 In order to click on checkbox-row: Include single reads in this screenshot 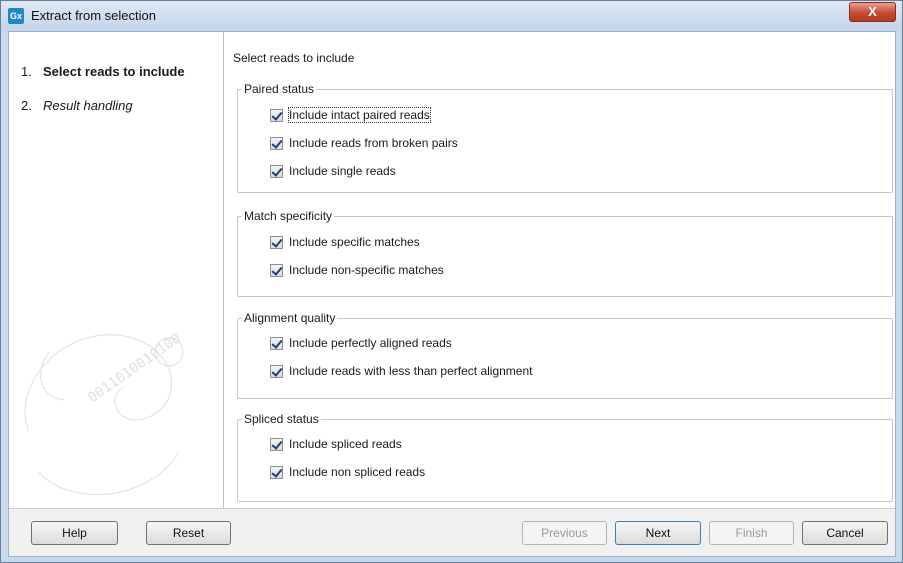, I will do `click(333, 171)`.